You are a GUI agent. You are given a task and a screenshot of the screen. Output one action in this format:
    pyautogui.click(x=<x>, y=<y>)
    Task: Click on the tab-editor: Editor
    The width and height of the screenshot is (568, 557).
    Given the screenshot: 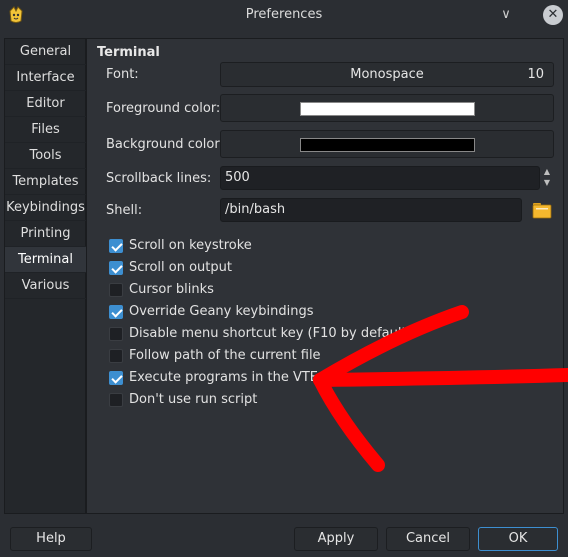 What is the action you would take?
    pyautogui.click(x=45, y=104)
    